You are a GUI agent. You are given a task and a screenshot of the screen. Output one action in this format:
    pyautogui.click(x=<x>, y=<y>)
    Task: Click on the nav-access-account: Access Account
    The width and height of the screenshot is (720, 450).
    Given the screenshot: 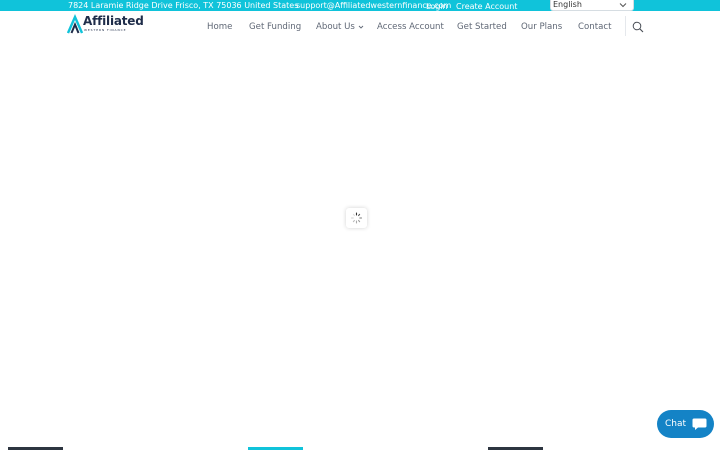 What is the action you would take?
    pyautogui.click(x=410, y=27)
    